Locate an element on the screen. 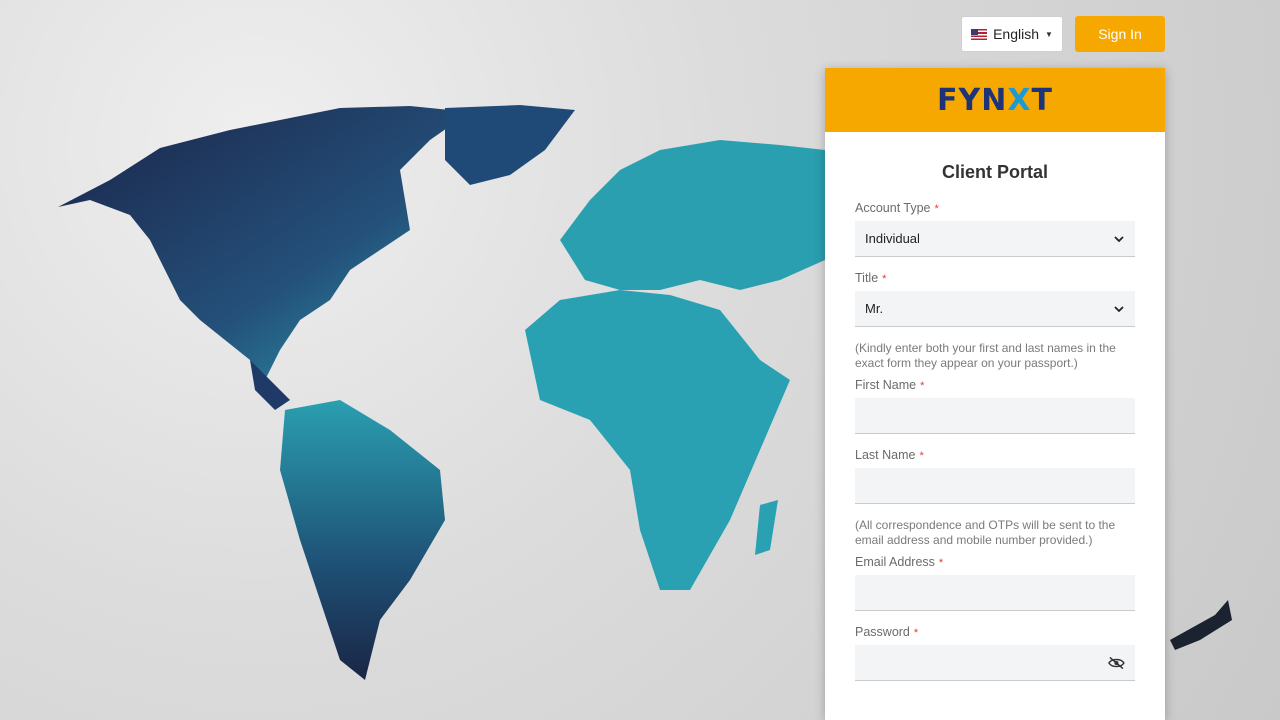  last-name-field is located at coordinates (995, 486).